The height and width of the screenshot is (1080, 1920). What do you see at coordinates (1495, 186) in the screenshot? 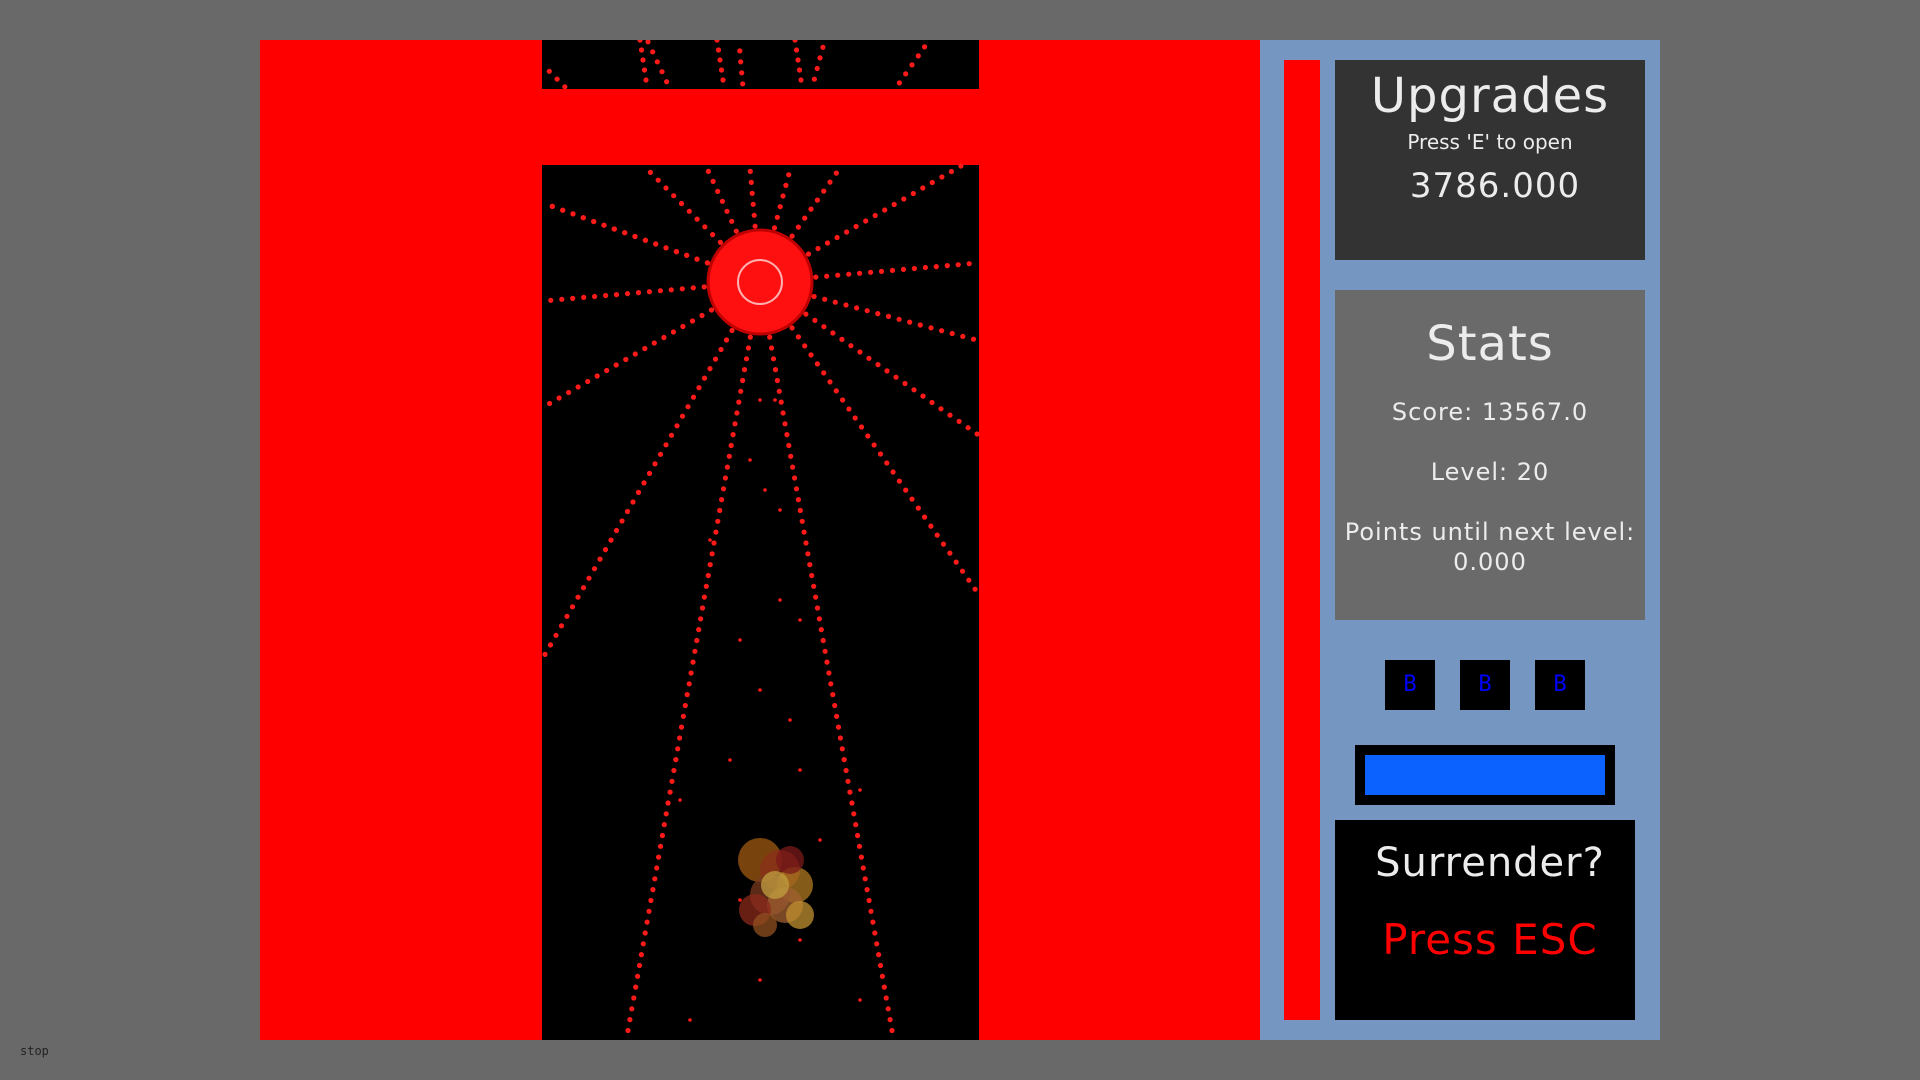
I see `money-counter: 3786.000` at bounding box center [1495, 186].